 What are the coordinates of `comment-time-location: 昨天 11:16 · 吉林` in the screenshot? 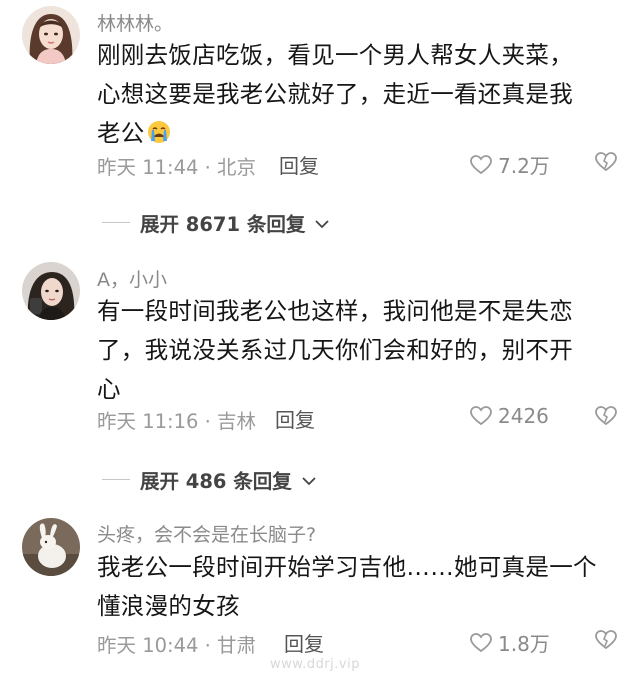 It's located at (176, 421).